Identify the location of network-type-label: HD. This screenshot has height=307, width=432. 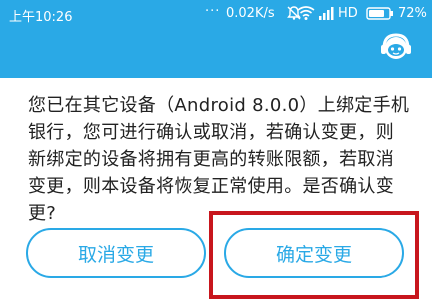
(348, 13).